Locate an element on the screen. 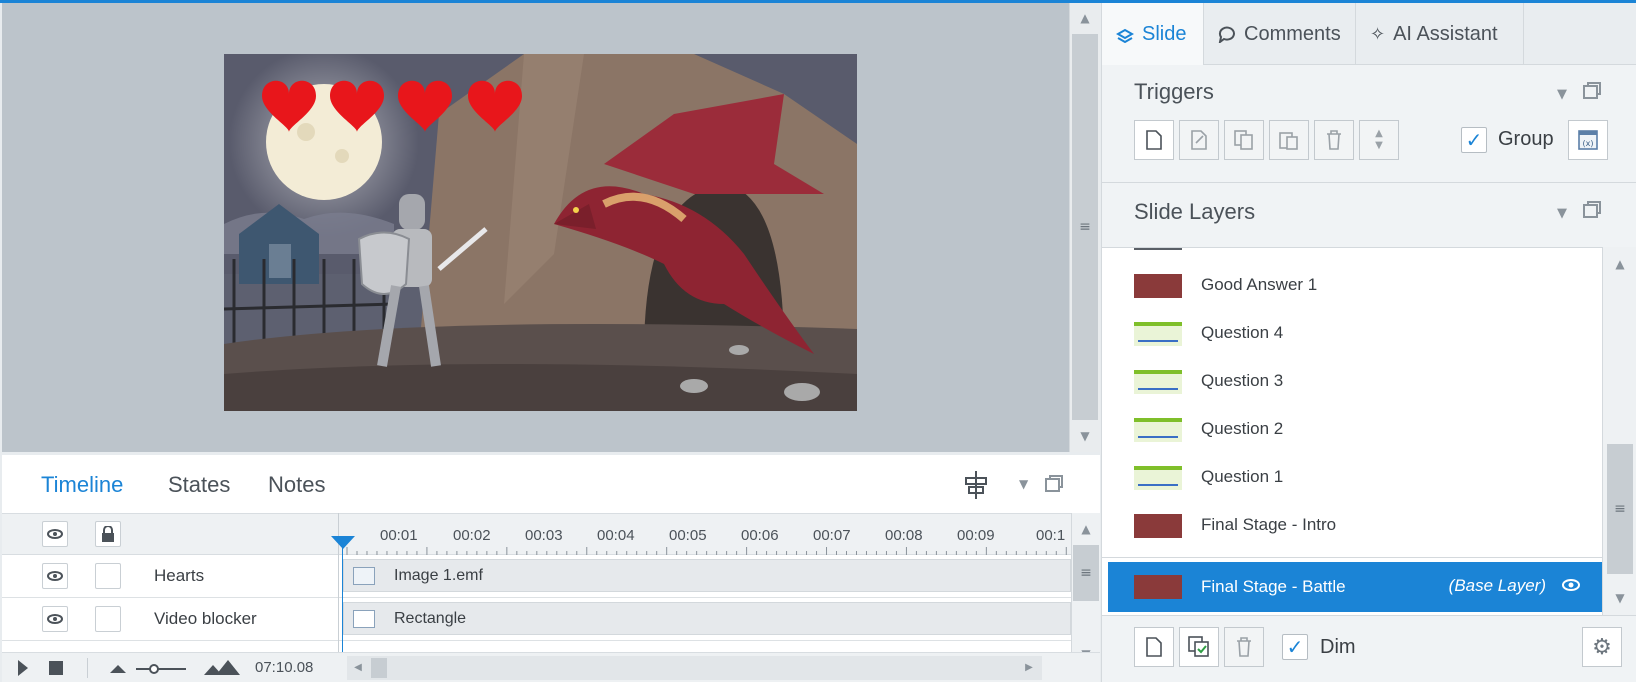 This screenshot has width=1636, height=682. base-layer-item: Final Stage - Battle (Base Layer) is located at coordinates (1355, 587).